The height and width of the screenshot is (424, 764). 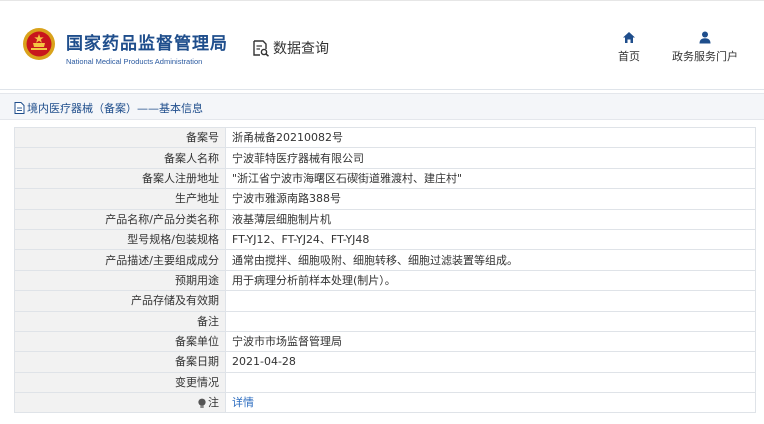 I want to click on nav-service-portal: 政务服务门户, so click(x=705, y=47).